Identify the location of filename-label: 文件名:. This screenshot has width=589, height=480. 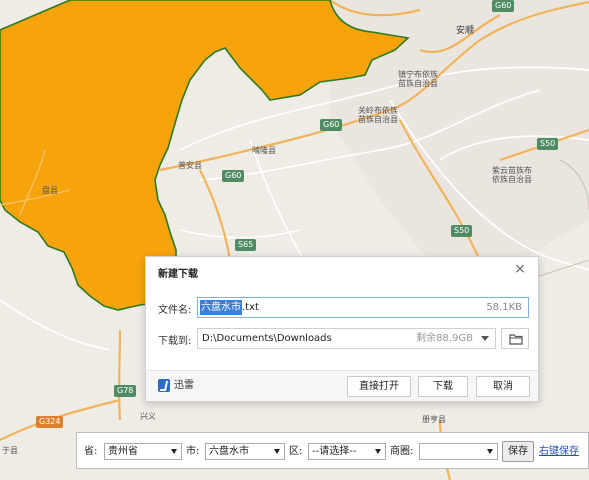
(175, 310).